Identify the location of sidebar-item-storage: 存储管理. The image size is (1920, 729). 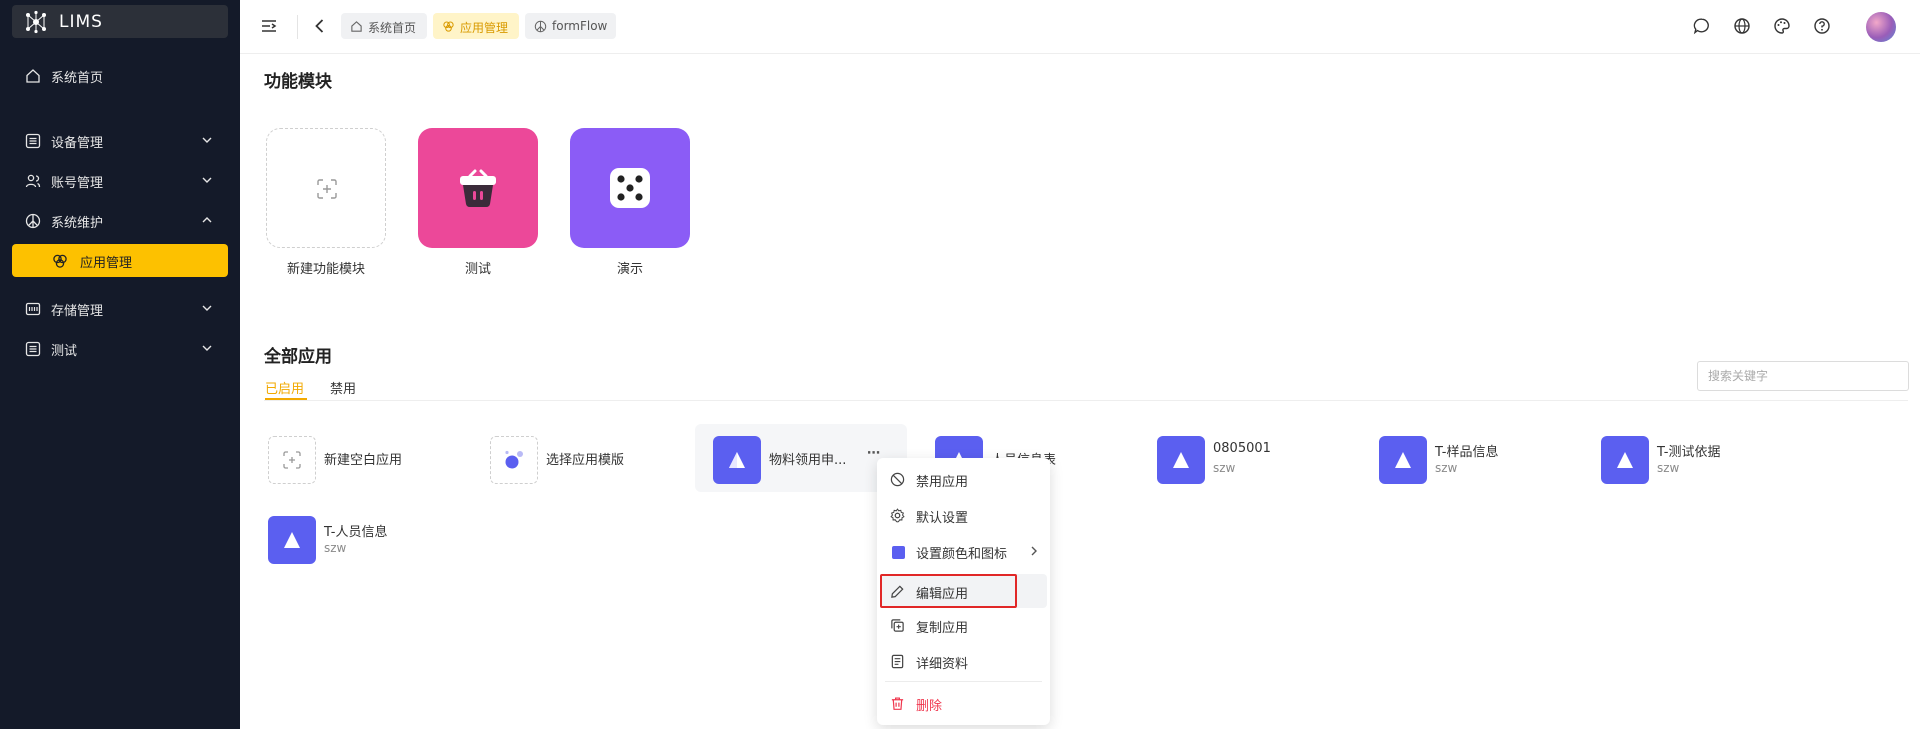
(120, 308).